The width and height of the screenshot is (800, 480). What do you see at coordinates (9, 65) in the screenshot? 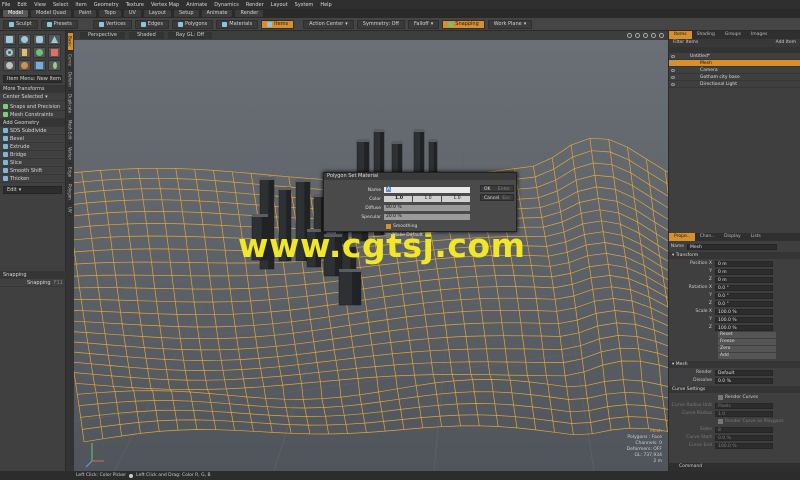
I see `transform-tool-icon` at bounding box center [9, 65].